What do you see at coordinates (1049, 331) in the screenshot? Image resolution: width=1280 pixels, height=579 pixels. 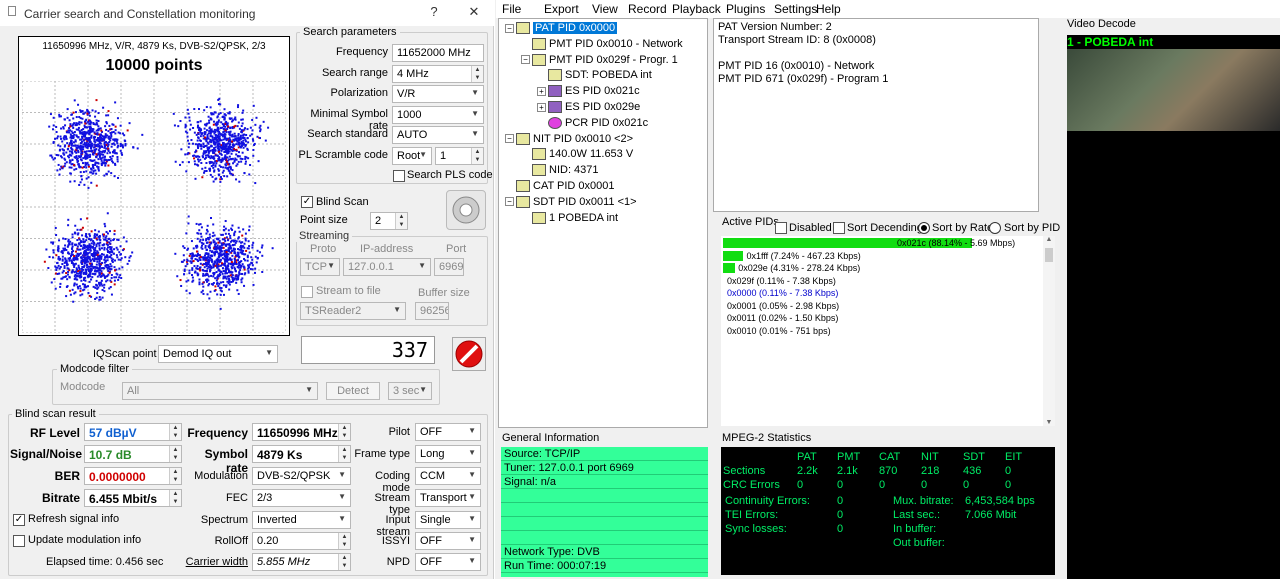 I see `pids-scrollbar: ▲ ▼` at bounding box center [1049, 331].